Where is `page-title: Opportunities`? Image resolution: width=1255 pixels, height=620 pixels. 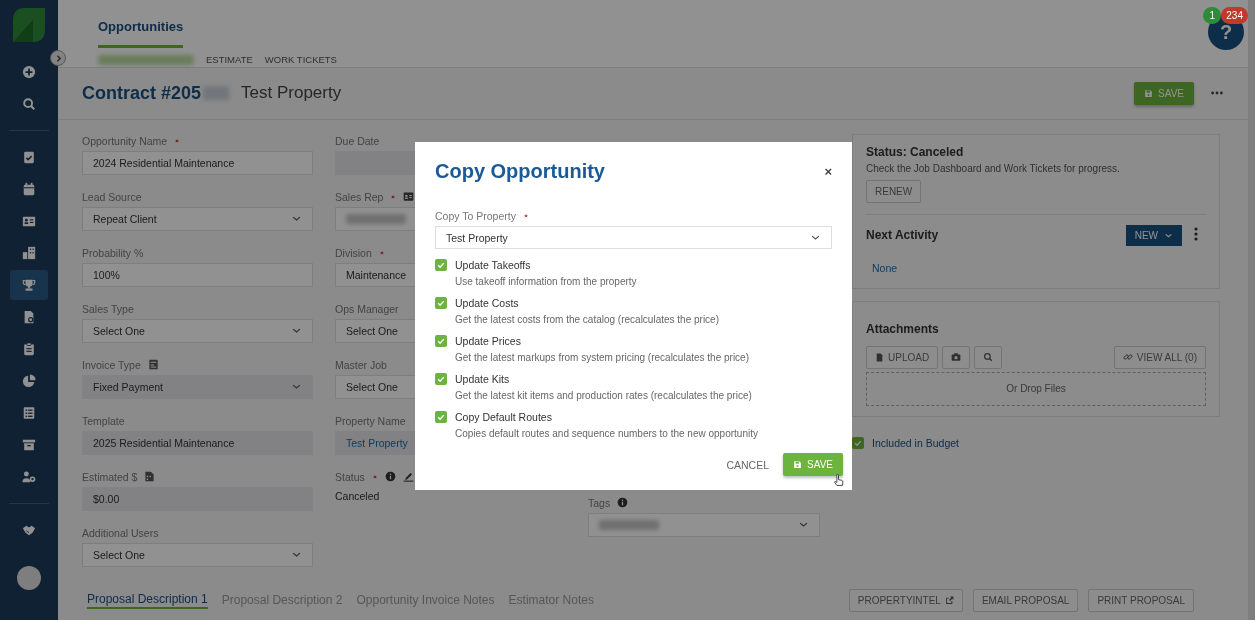 page-title: Opportunities is located at coordinates (141, 33).